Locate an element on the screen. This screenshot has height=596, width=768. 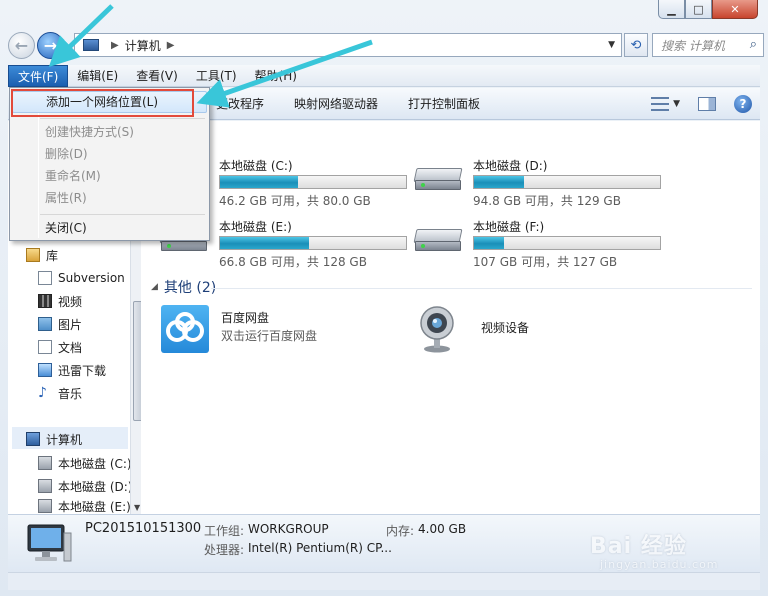
annotation-arrows is located at coordinates (210, 56).